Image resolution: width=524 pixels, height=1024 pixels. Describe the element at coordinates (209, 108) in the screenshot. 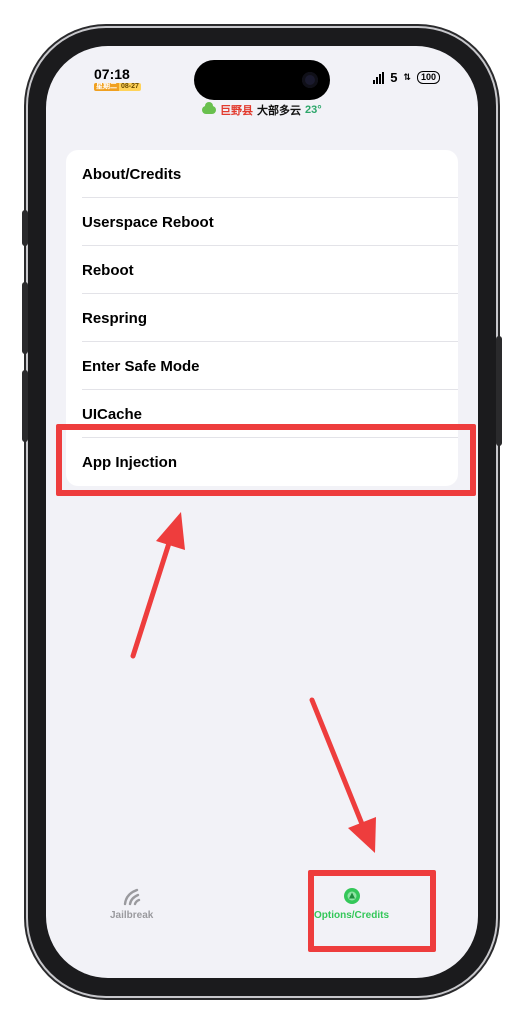

I see `cloud-icon` at that location.